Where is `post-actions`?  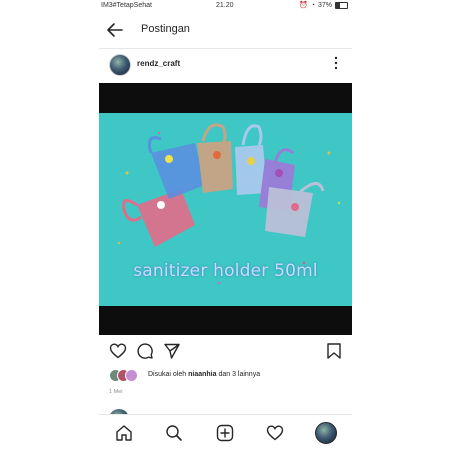
post-actions is located at coordinates (225, 352).